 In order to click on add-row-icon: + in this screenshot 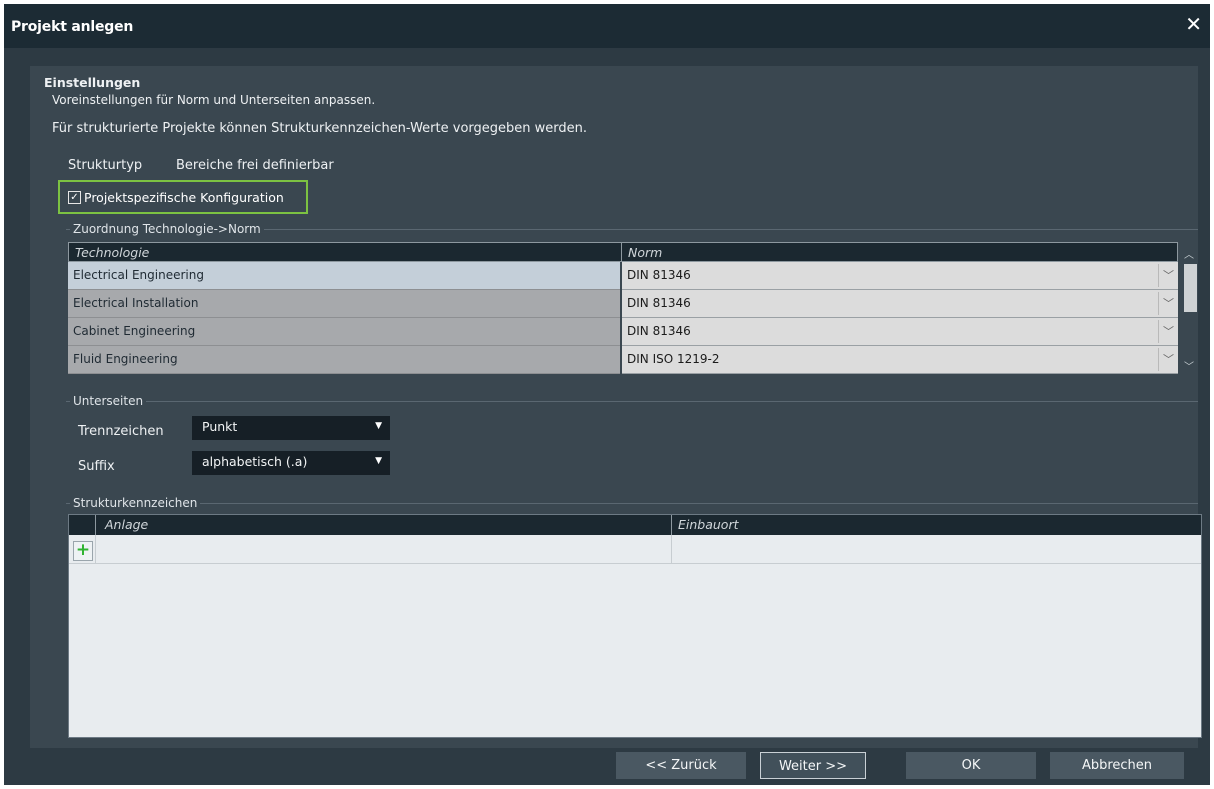, I will do `click(83, 551)`.